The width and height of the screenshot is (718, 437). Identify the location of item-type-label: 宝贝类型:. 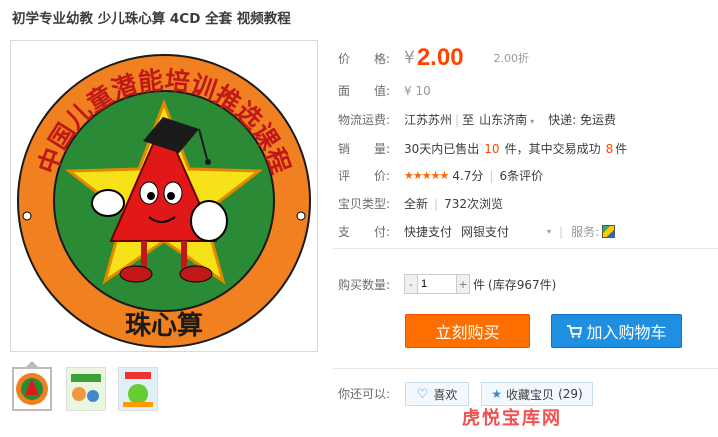
(364, 204).